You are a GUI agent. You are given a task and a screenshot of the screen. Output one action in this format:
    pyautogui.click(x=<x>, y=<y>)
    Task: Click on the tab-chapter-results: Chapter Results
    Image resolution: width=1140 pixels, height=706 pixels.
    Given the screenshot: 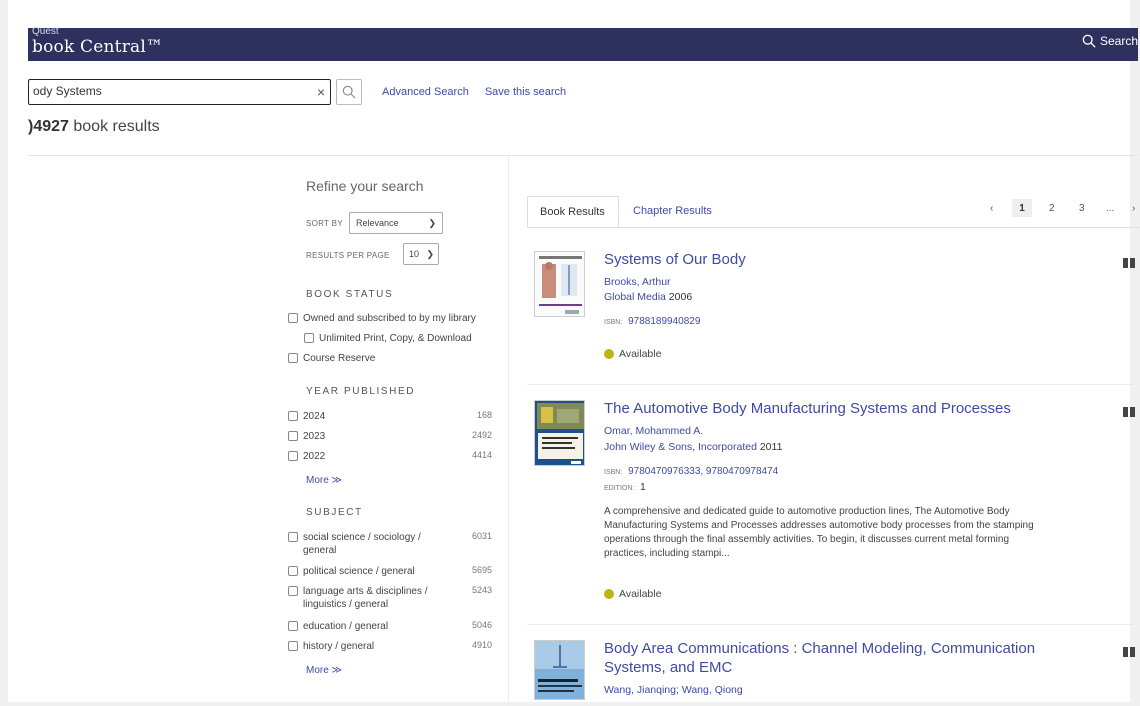 What is the action you would take?
    pyautogui.click(x=681, y=212)
    